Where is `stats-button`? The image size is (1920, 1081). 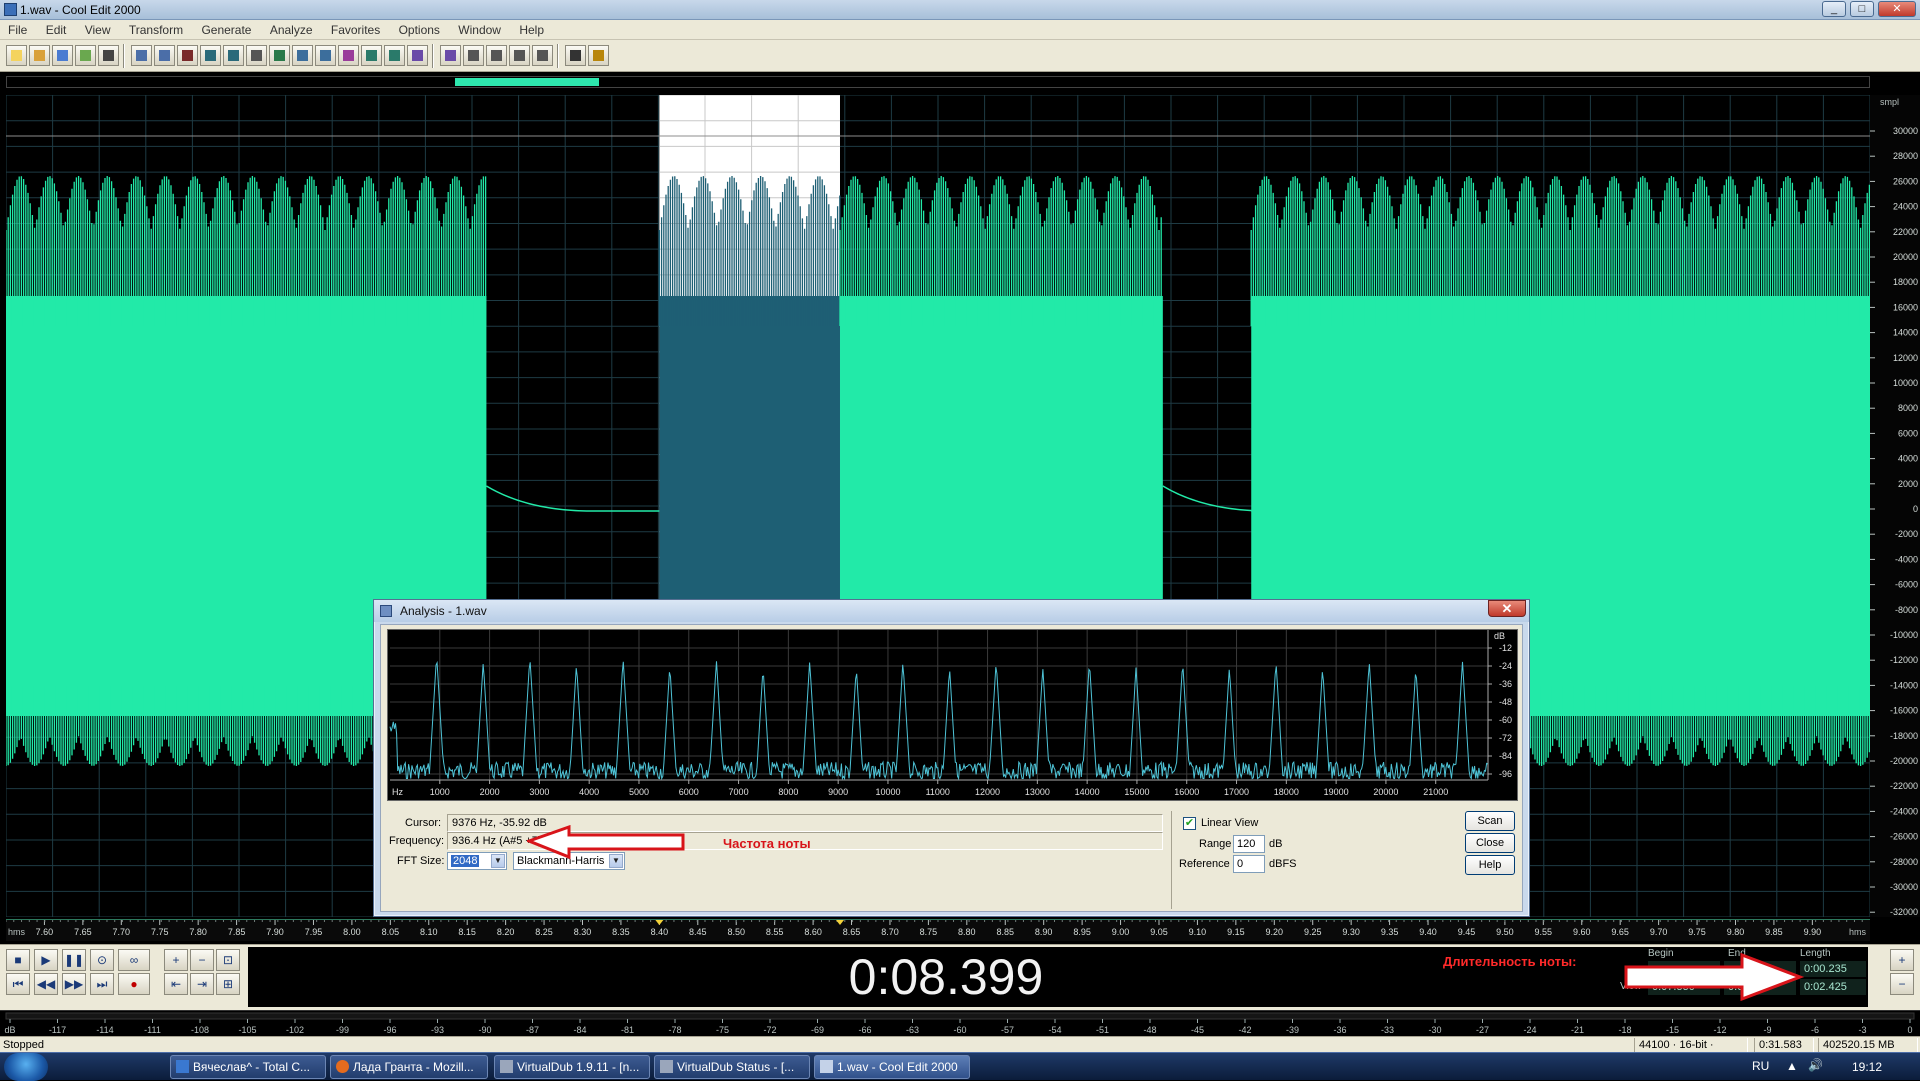
stats-button is located at coordinates (473, 55).